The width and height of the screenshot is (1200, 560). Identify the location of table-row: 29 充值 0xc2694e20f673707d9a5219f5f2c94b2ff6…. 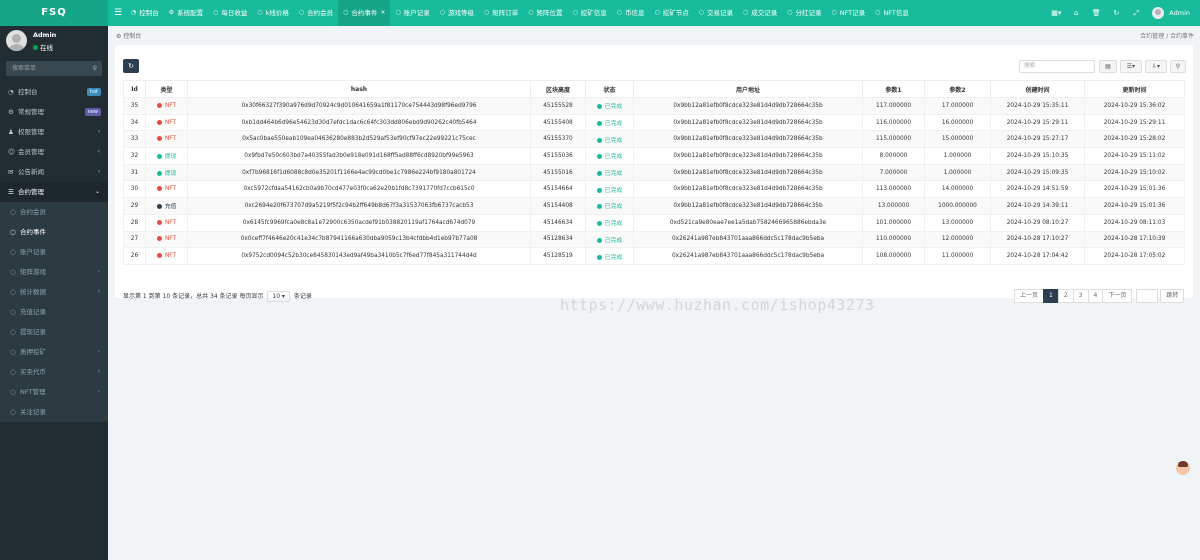
(654, 206).